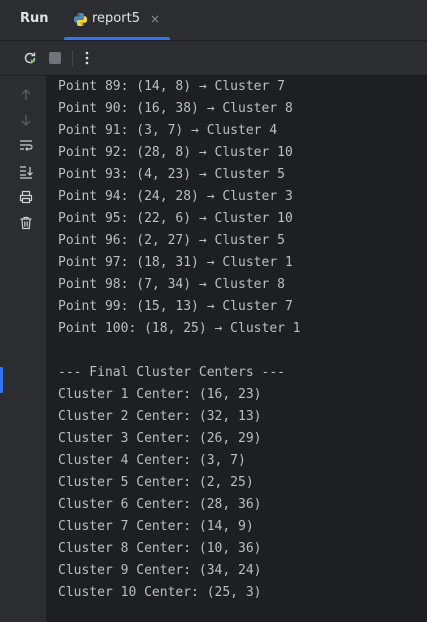 The image size is (427, 622). Describe the element at coordinates (160, 548) in the screenshot. I see `console-line: Cluster 8 Center: (10, 36)` at that location.